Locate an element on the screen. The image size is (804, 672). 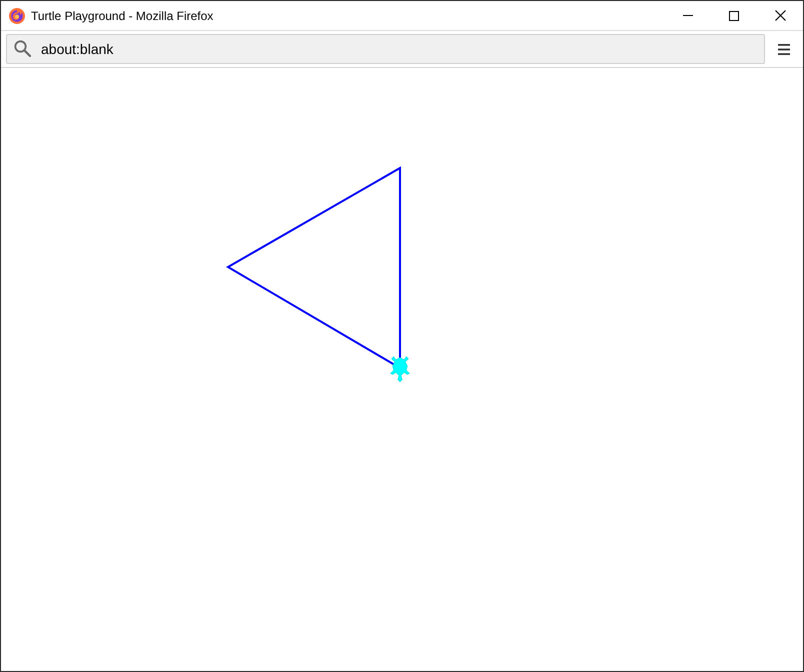
address-field: about:blank is located at coordinates (385, 49).